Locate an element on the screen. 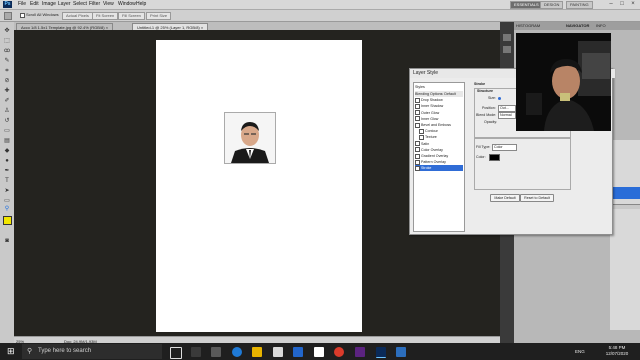  fit-screen-button: Fit Screen is located at coordinates (105, 16).